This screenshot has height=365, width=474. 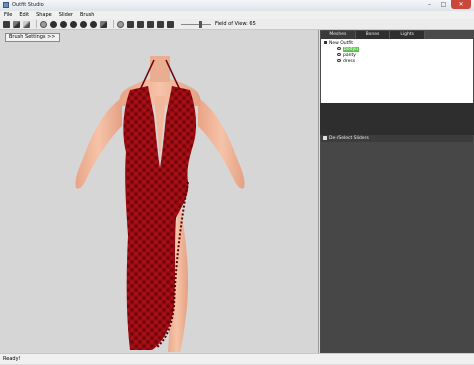 What do you see at coordinates (237, 358) in the screenshot?
I see `status-bar: Ready!` at bounding box center [237, 358].